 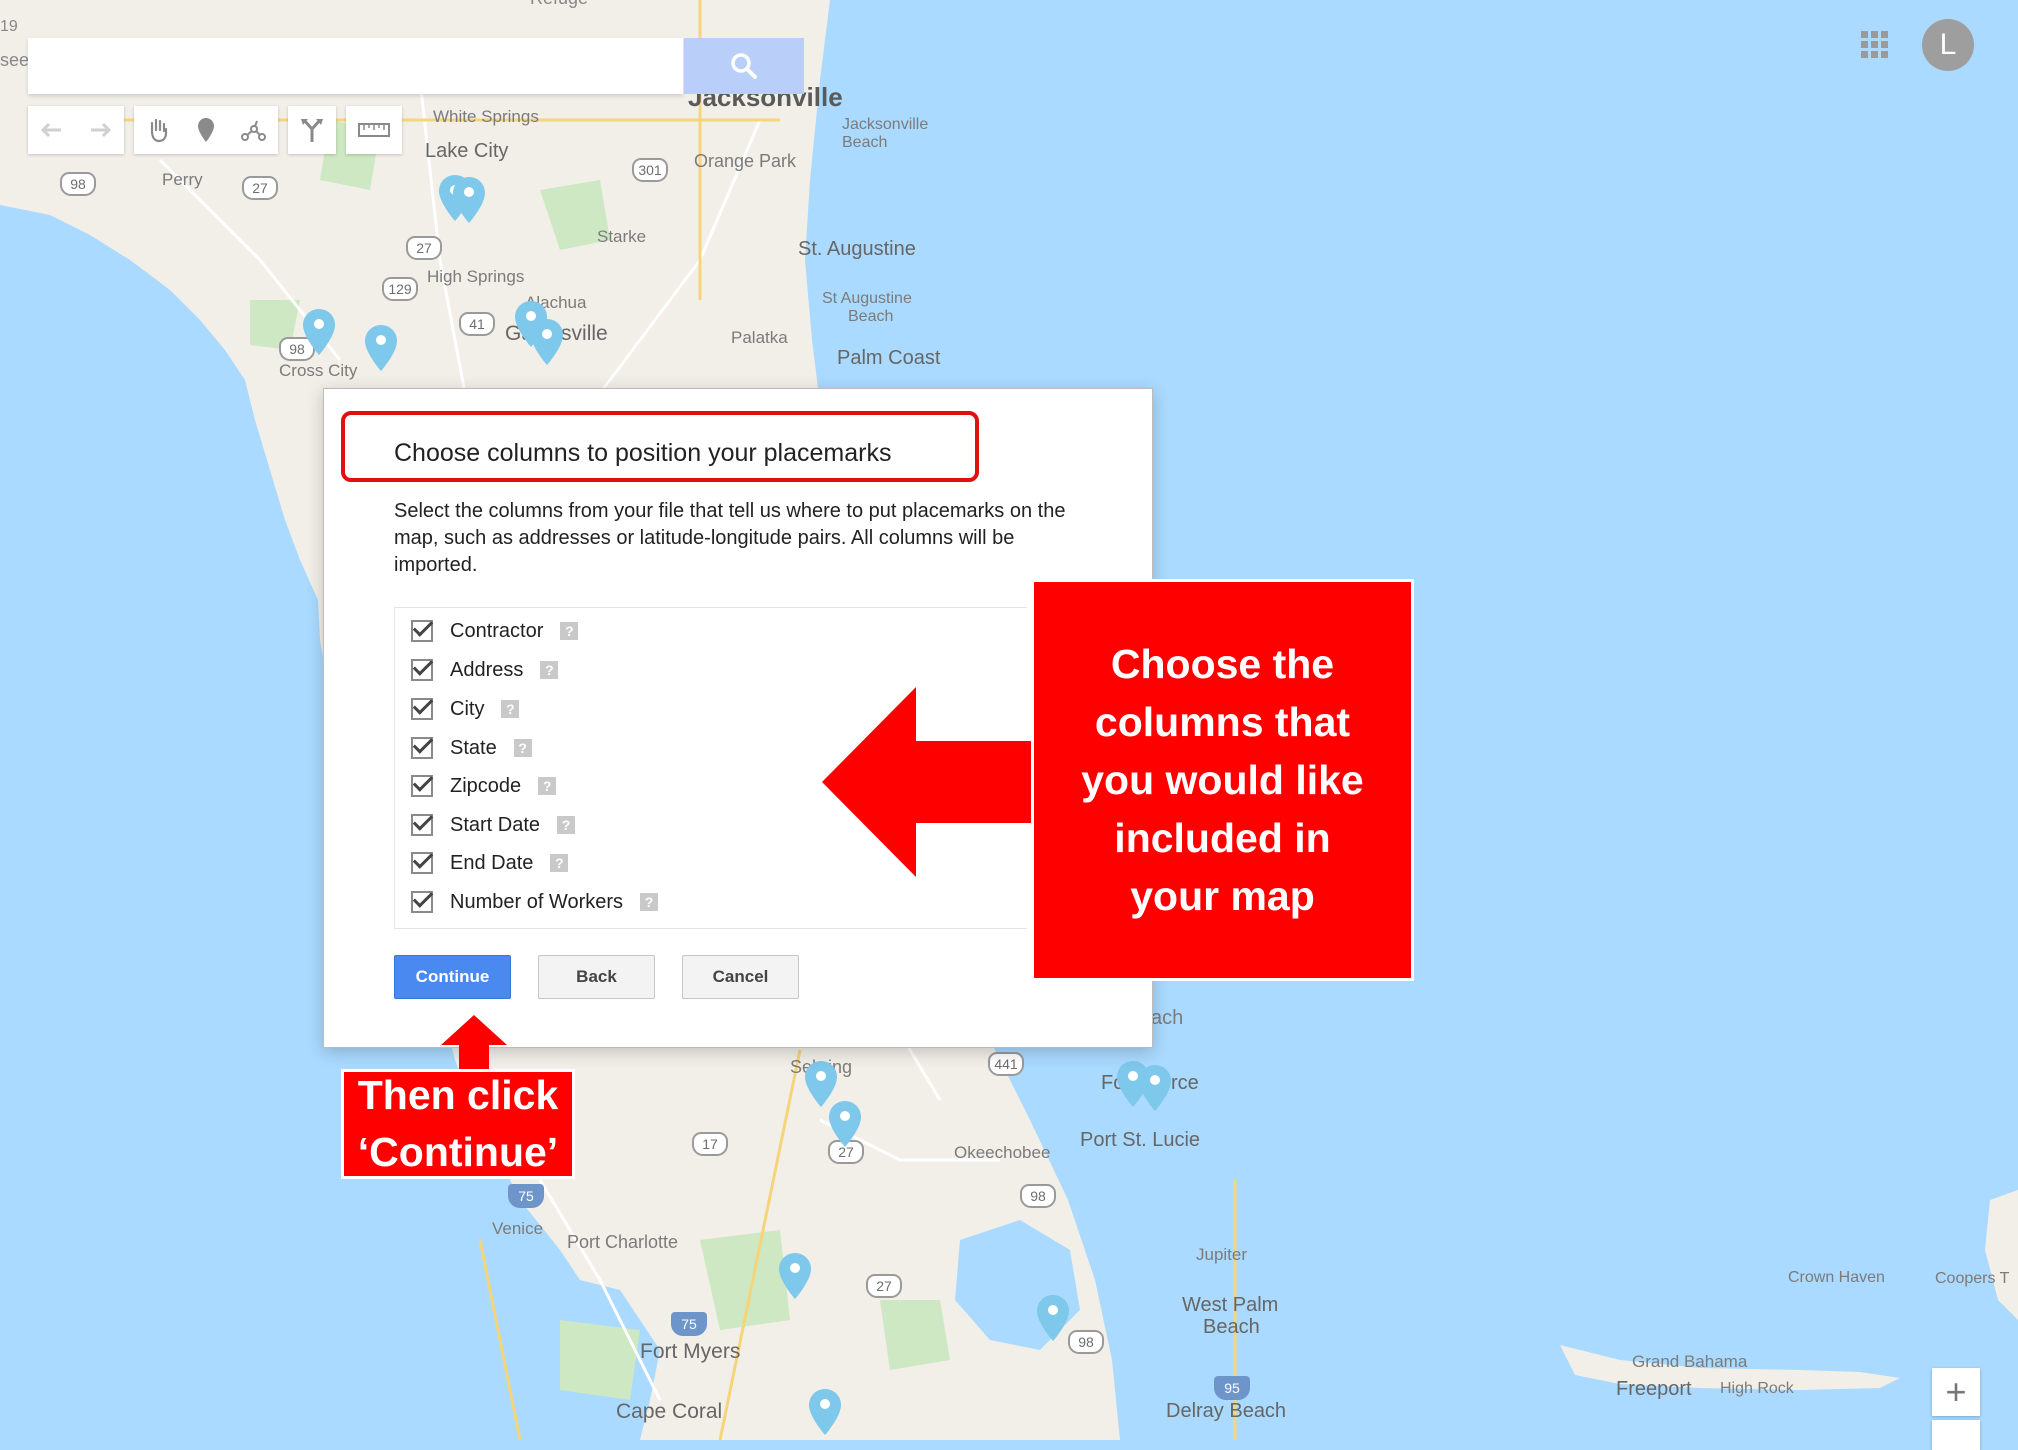 What do you see at coordinates (1222, 664) in the screenshot?
I see `callout-line: Choose the` at bounding box center [1222, 664].